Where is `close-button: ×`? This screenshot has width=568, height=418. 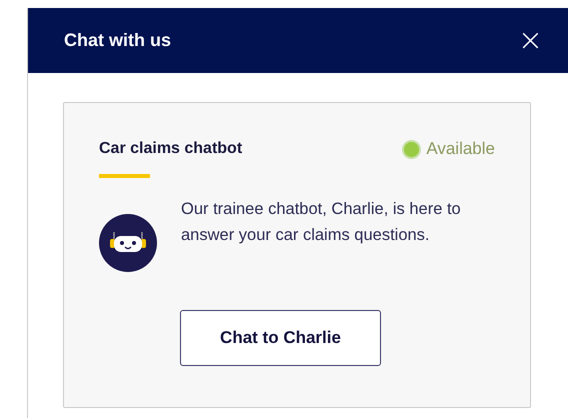 close-button: × is located at coordinates (530, 41).